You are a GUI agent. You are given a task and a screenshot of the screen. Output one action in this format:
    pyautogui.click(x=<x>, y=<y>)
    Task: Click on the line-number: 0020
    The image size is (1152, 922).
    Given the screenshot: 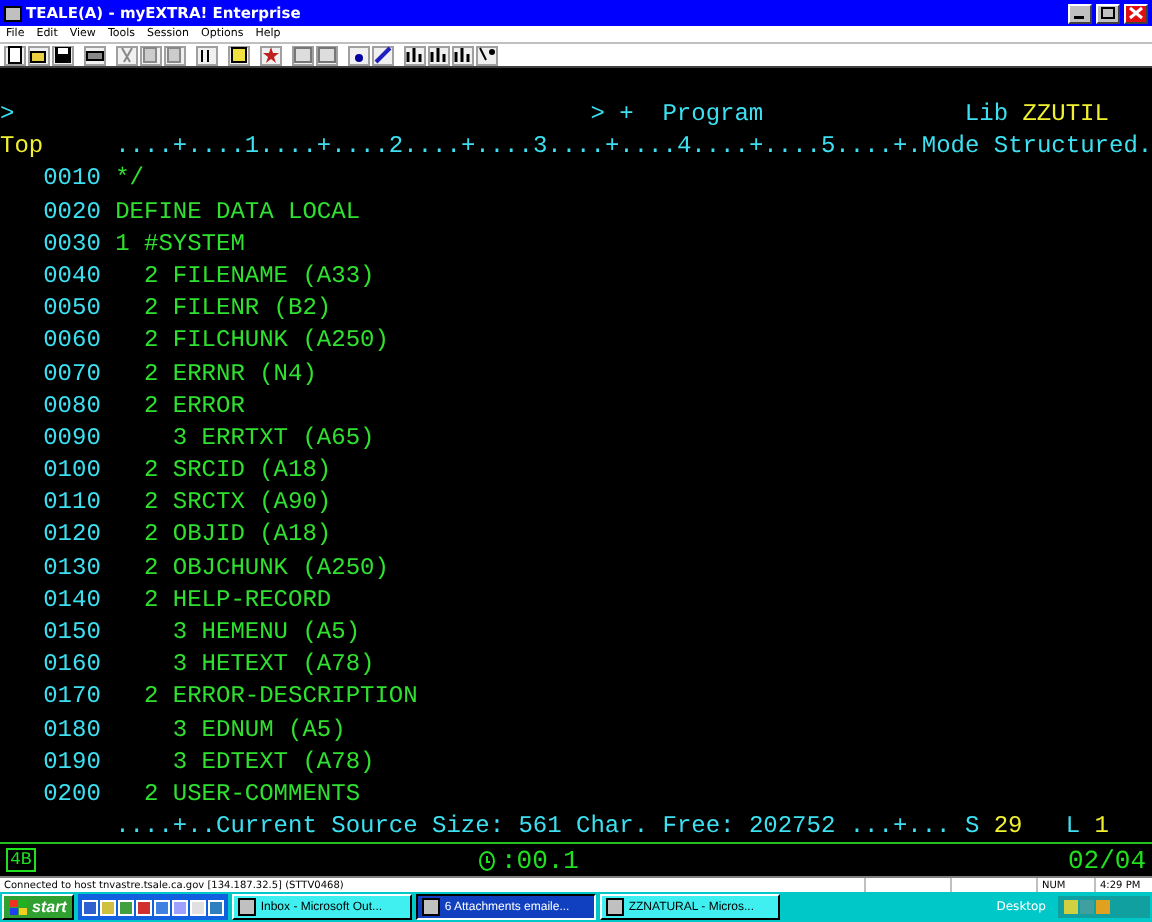 What is the action you would take?
    pyautogui.click(x=72, y=211)
    